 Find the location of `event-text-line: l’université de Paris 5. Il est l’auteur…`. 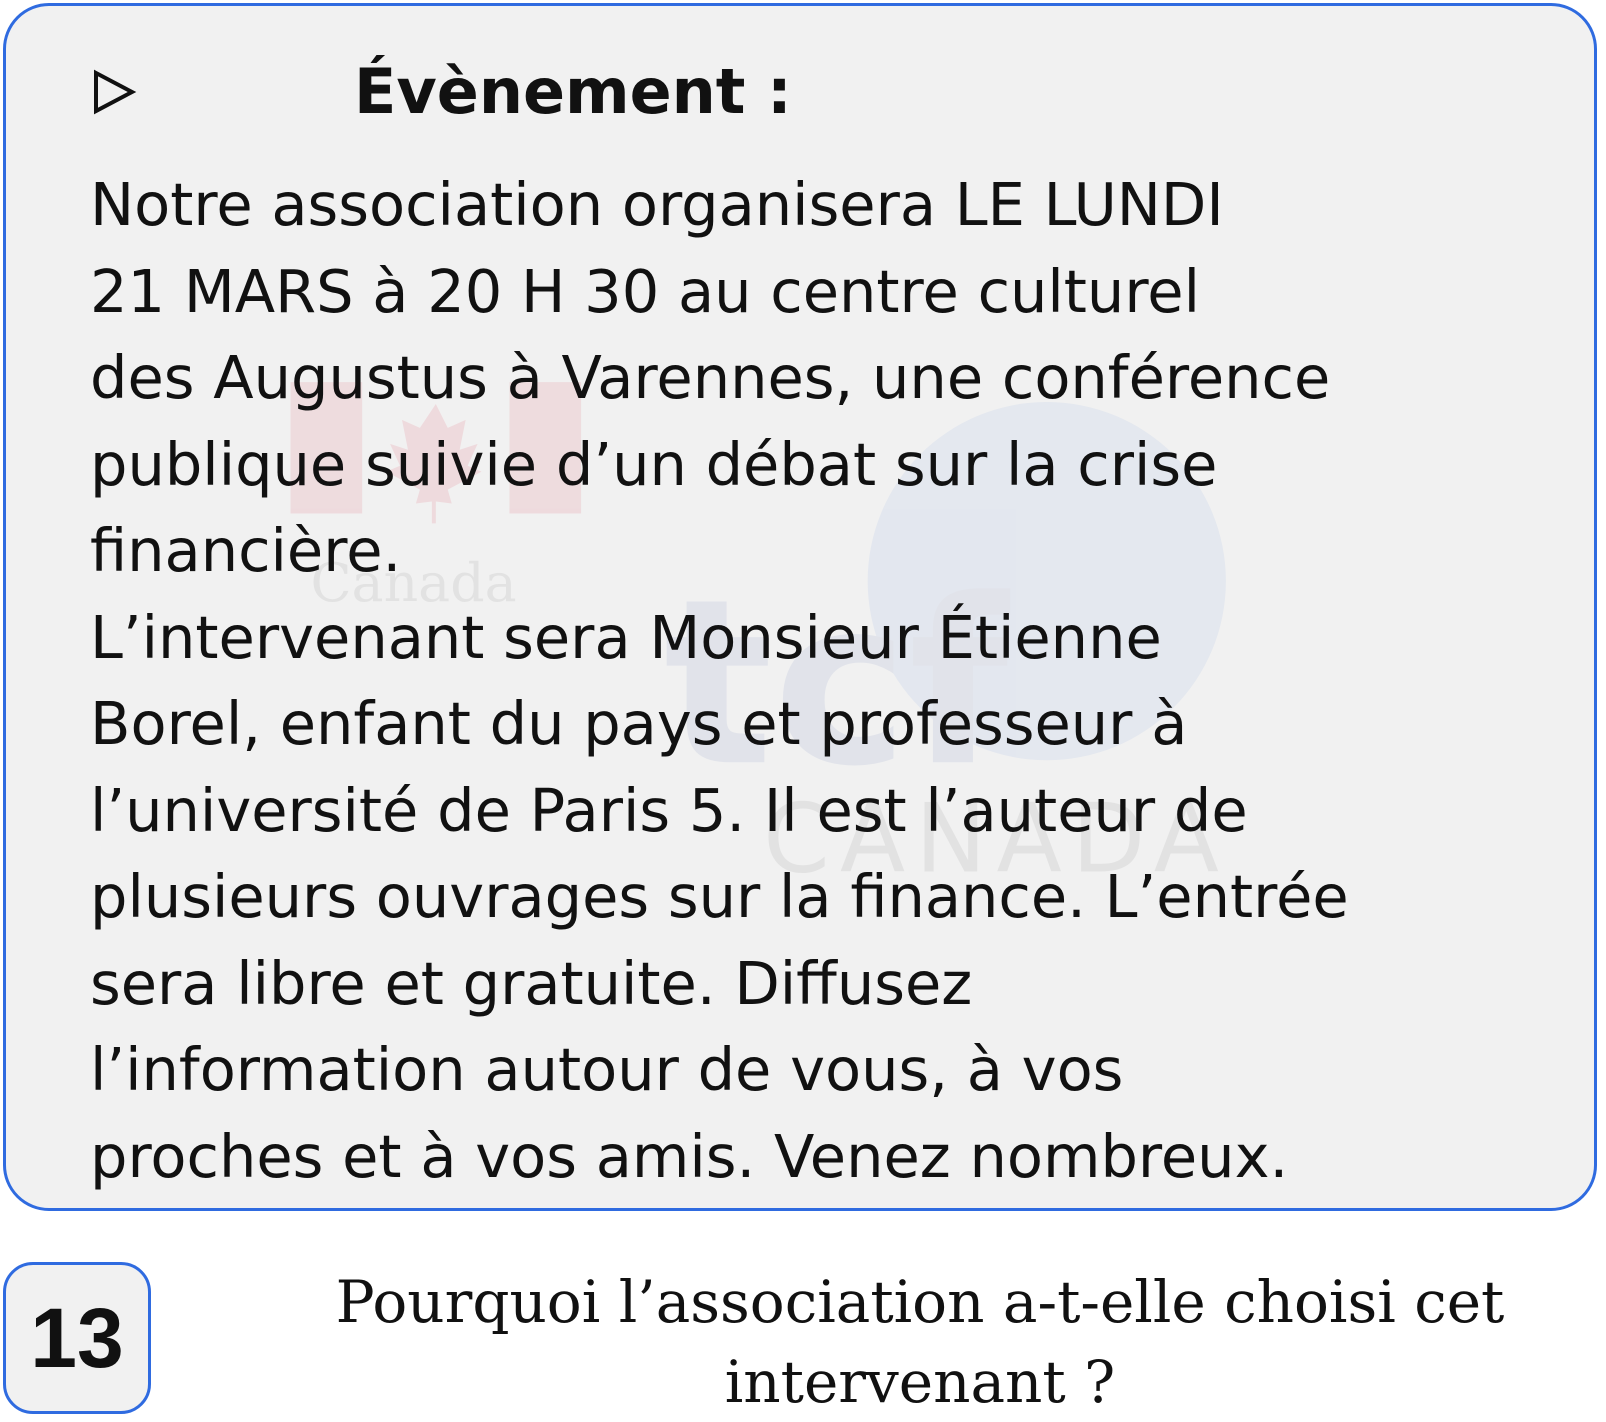

event-text-line: l’université de Paris 5. Il est l’auteur… is located at coordinates (669, 810).